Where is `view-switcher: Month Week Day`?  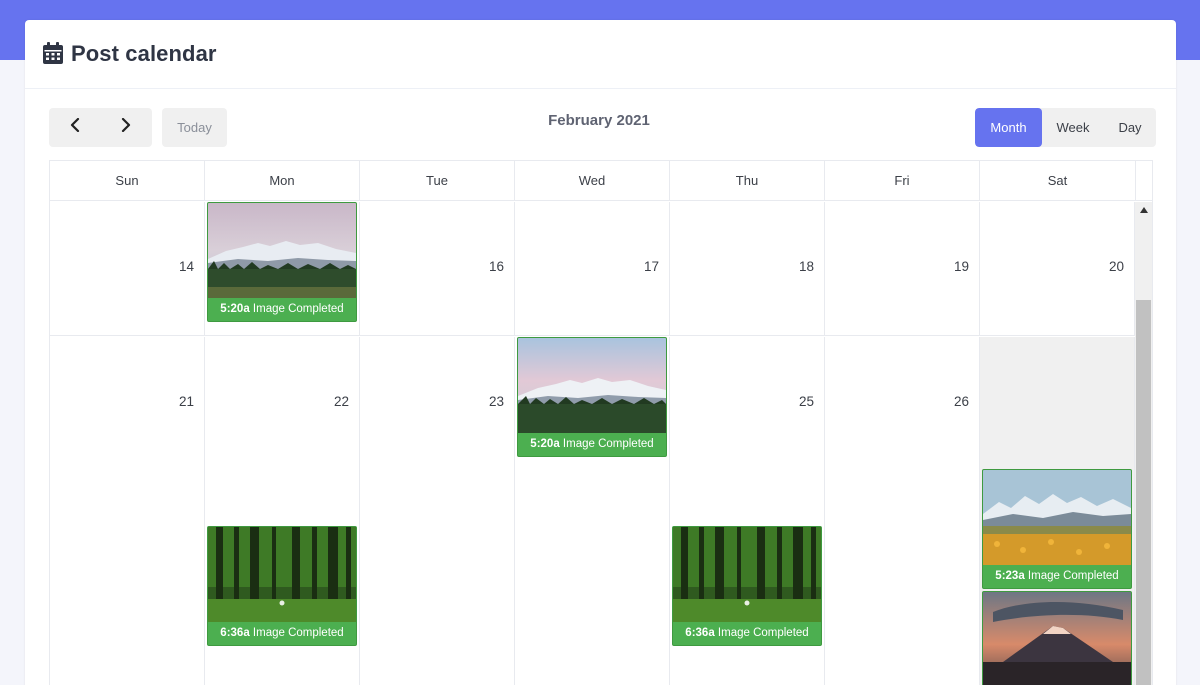 view-switcher: Month Week Day is located at coordinates (1065, 127).